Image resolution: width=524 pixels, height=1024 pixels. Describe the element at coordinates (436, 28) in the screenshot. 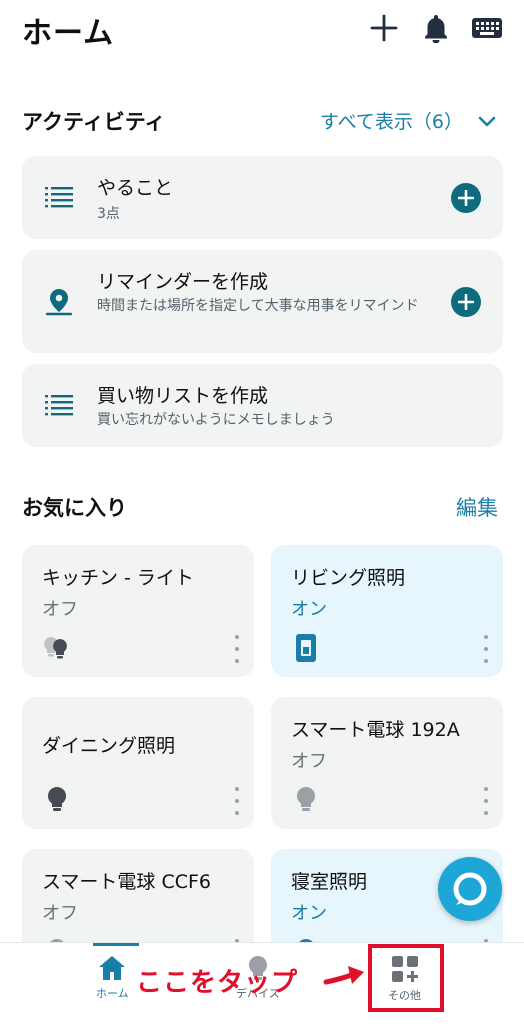

I see `bell-icon` at that location.